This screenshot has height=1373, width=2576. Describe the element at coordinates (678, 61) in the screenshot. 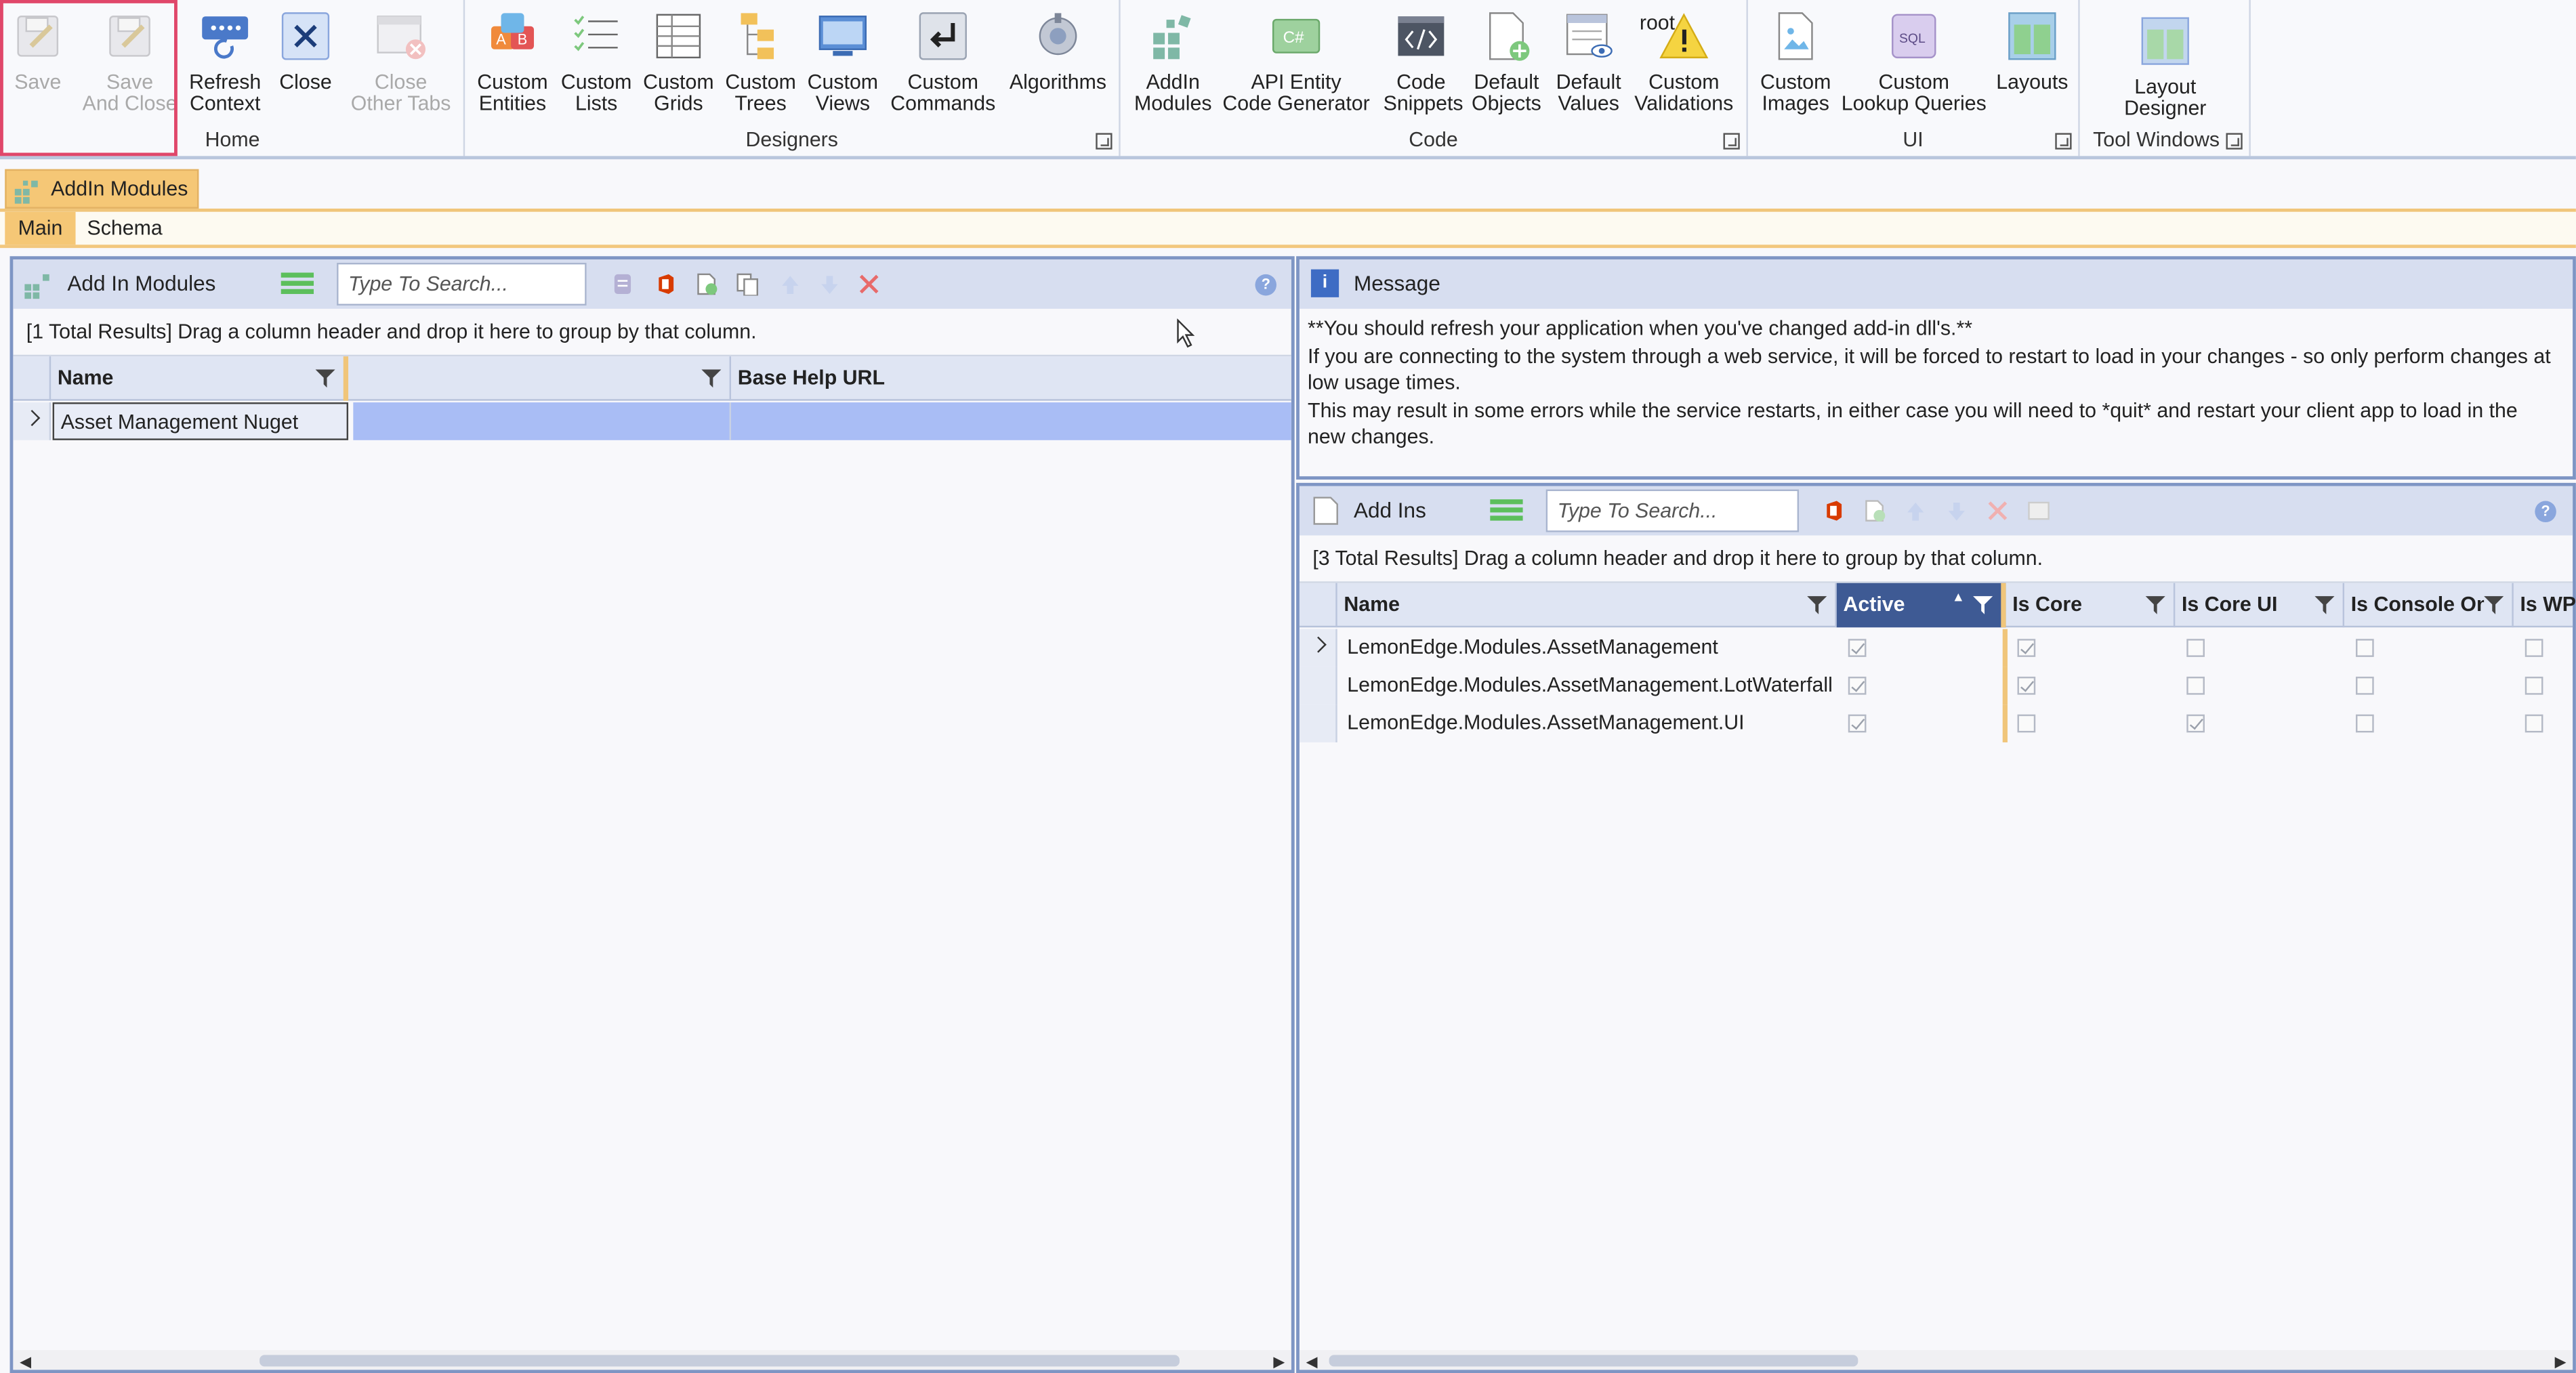

I see `custom-grids-button: Custom Grids` at that location.